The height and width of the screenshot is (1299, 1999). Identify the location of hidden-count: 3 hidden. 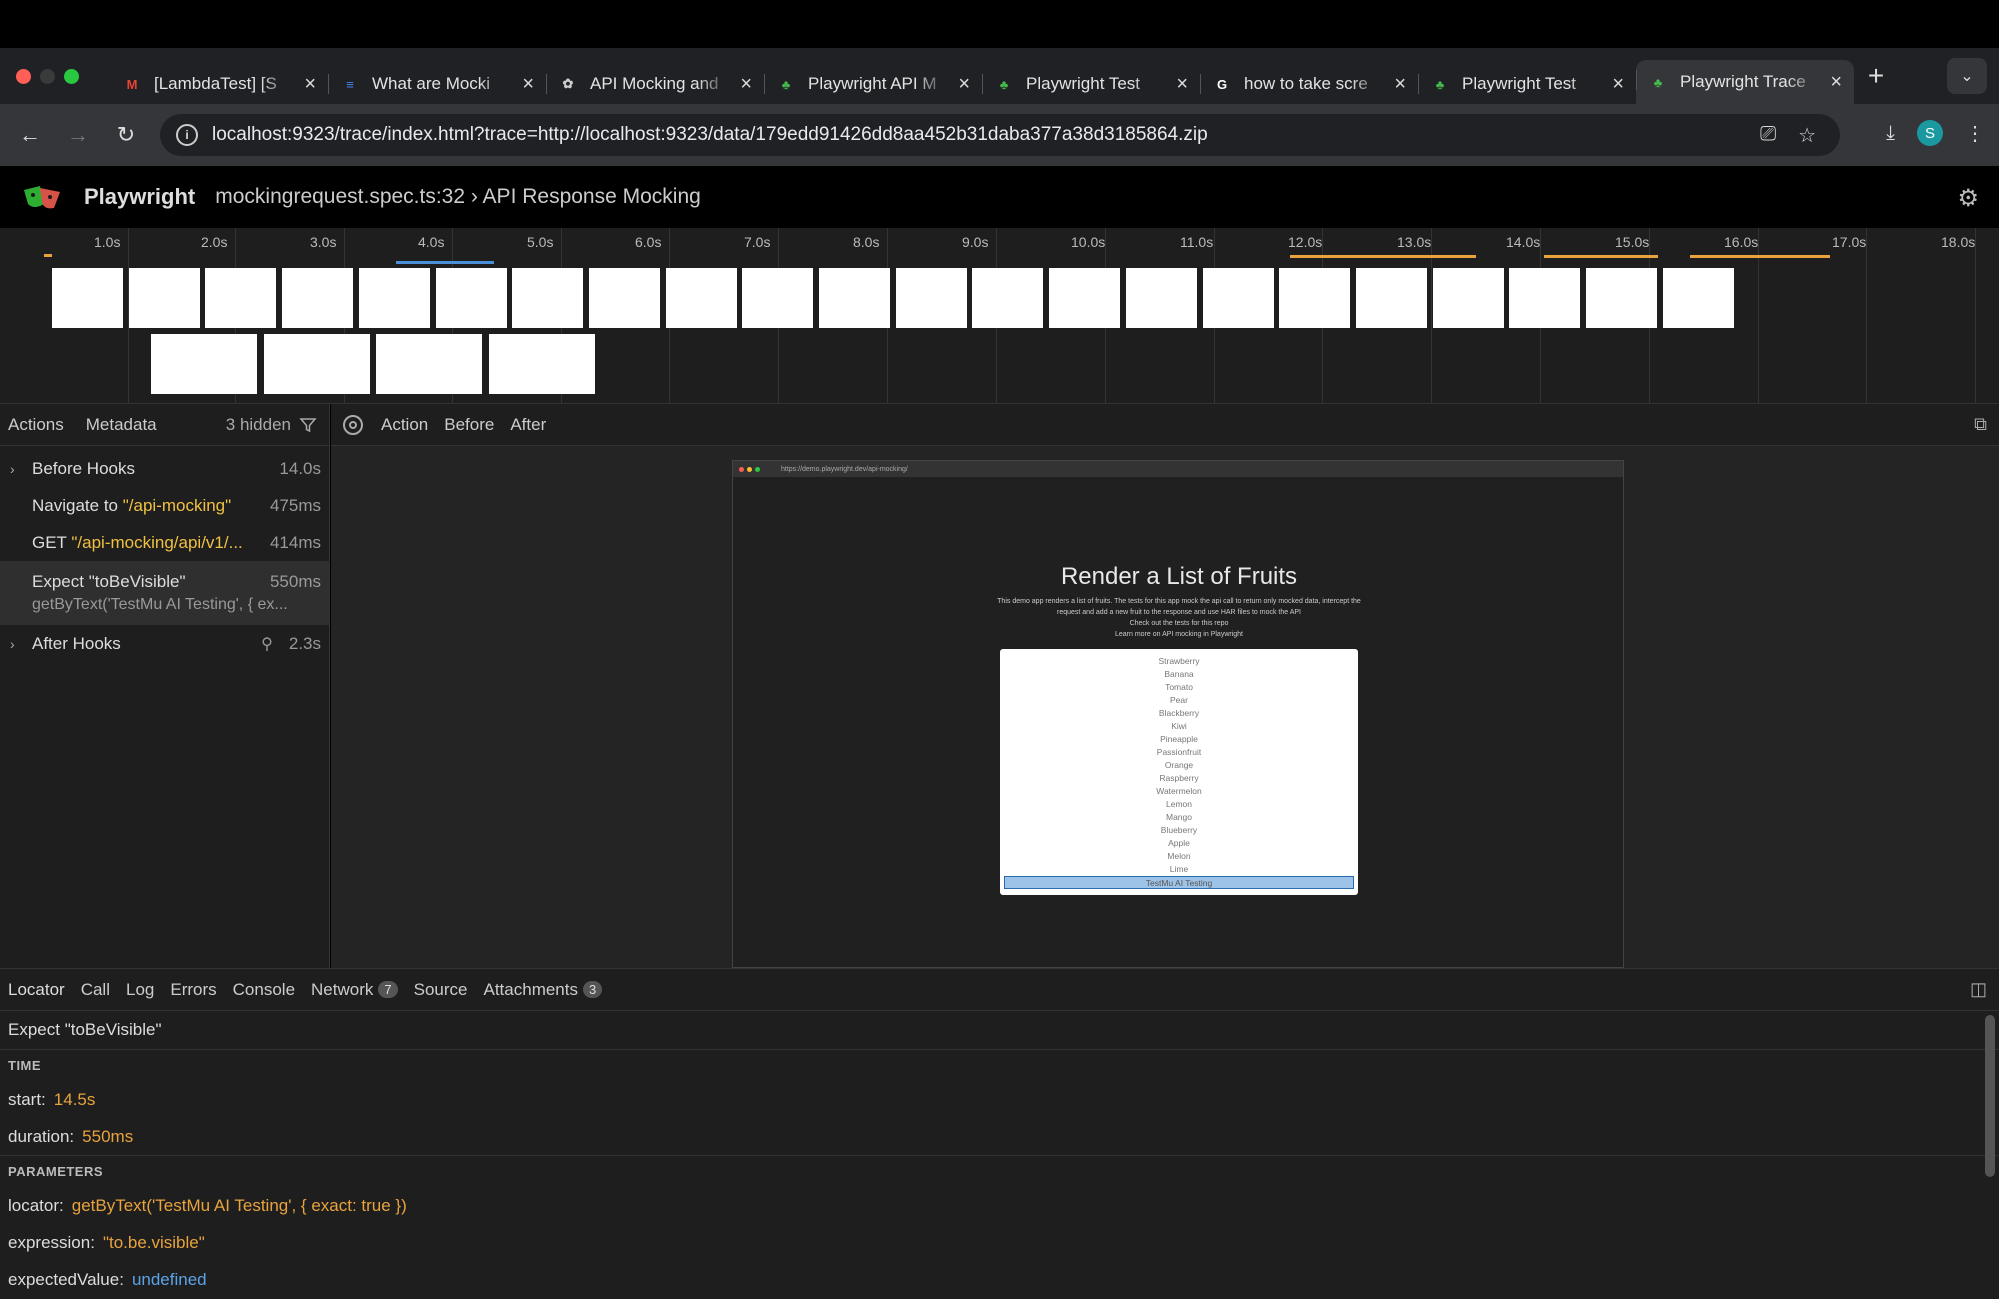
(258, 424).